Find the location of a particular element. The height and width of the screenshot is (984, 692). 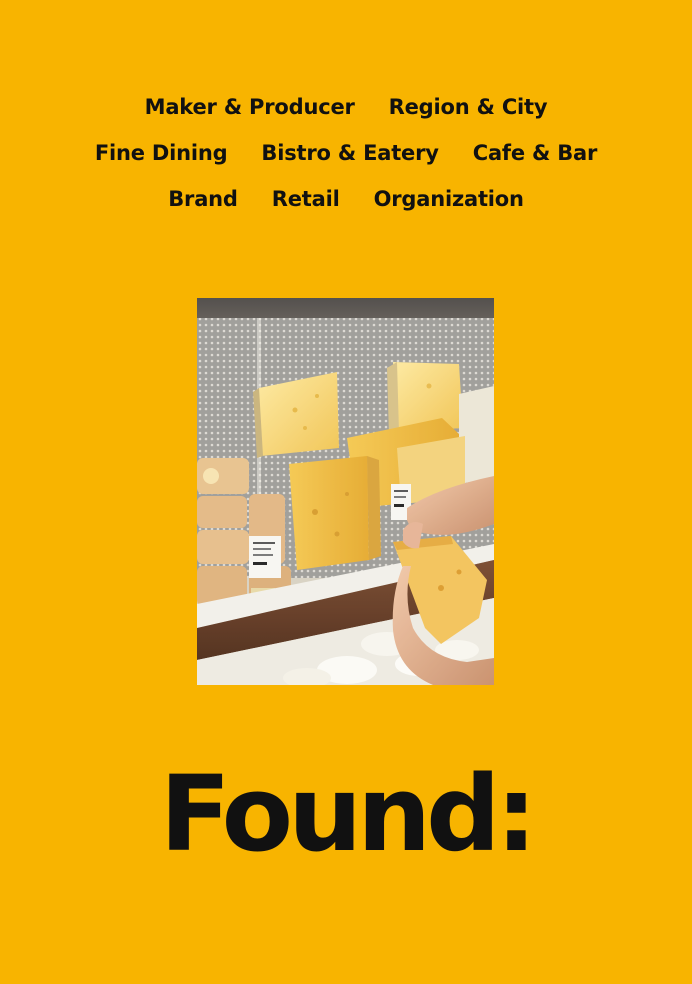

nav-organization: Organization is located at coordinates (449, 199).